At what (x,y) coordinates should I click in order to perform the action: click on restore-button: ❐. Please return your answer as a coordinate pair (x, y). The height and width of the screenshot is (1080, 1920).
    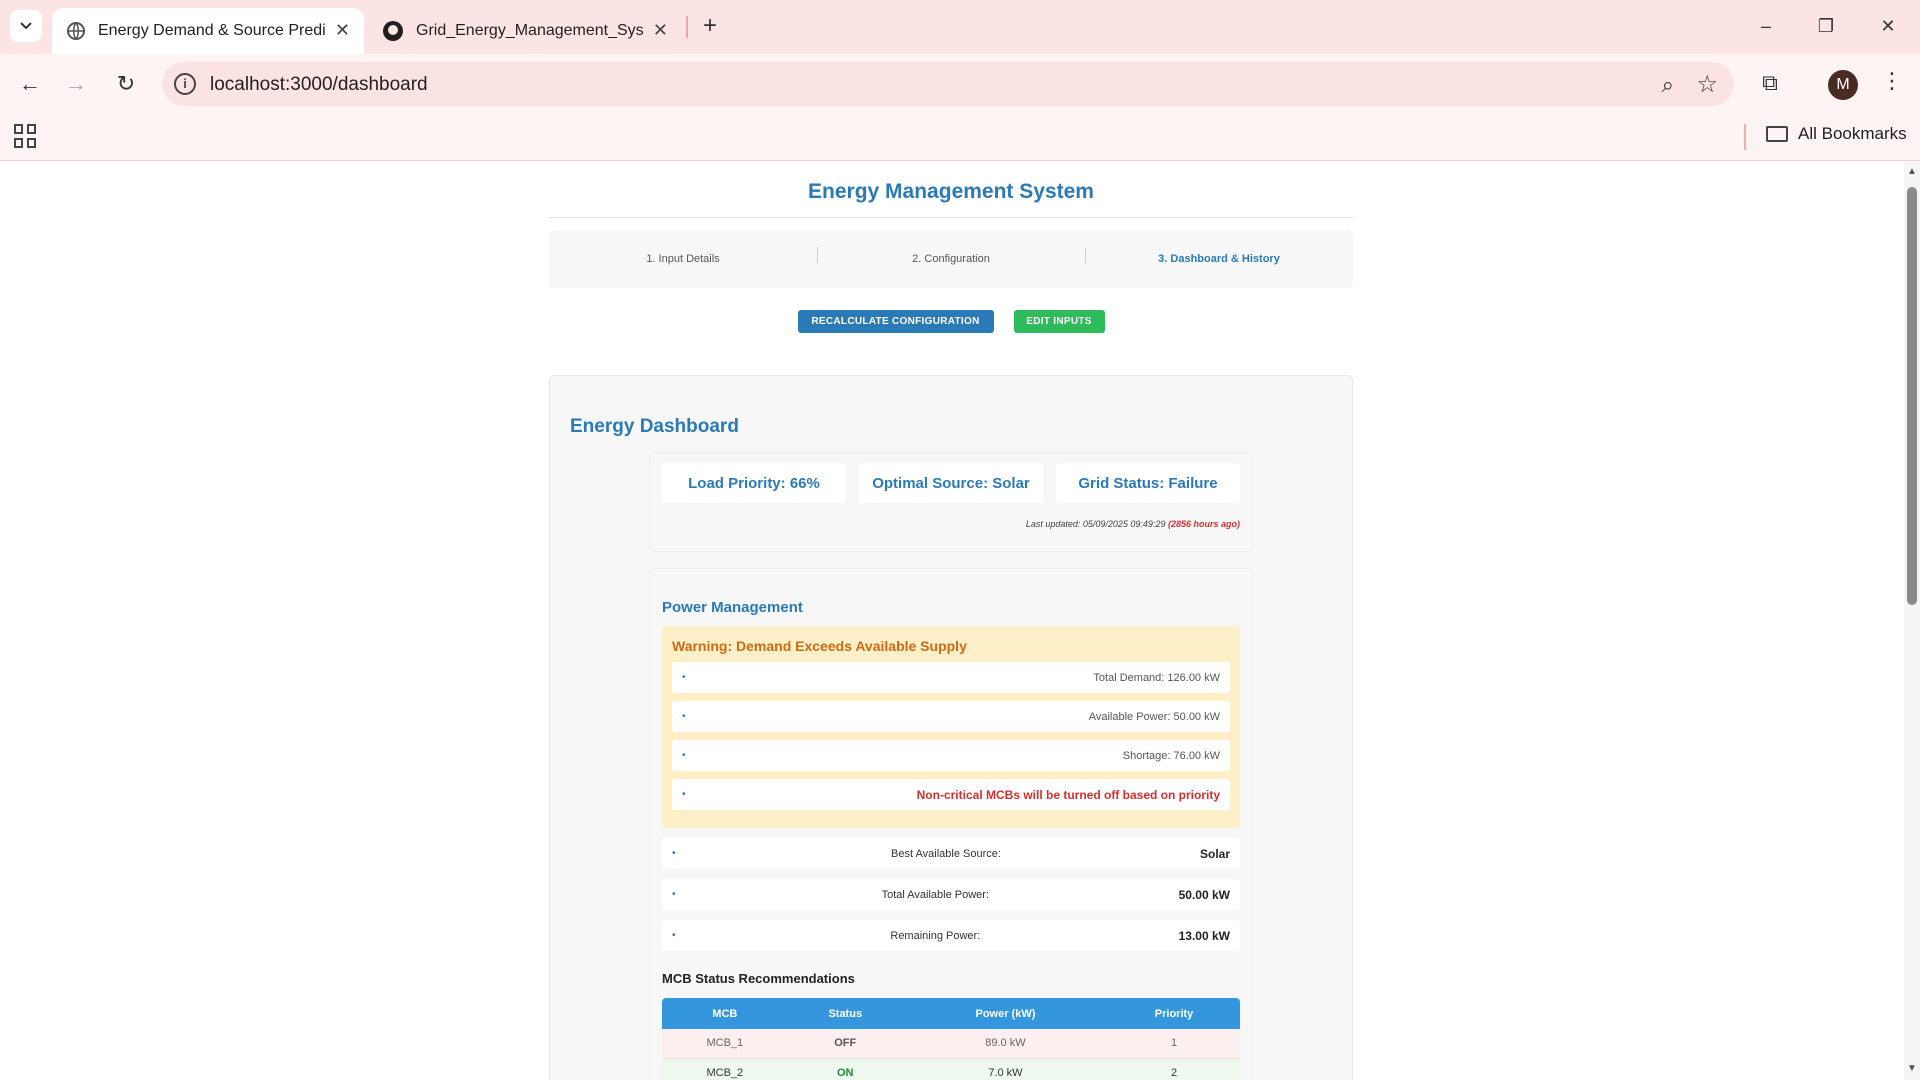
    Looking at the image, I should click on (1826, 26).